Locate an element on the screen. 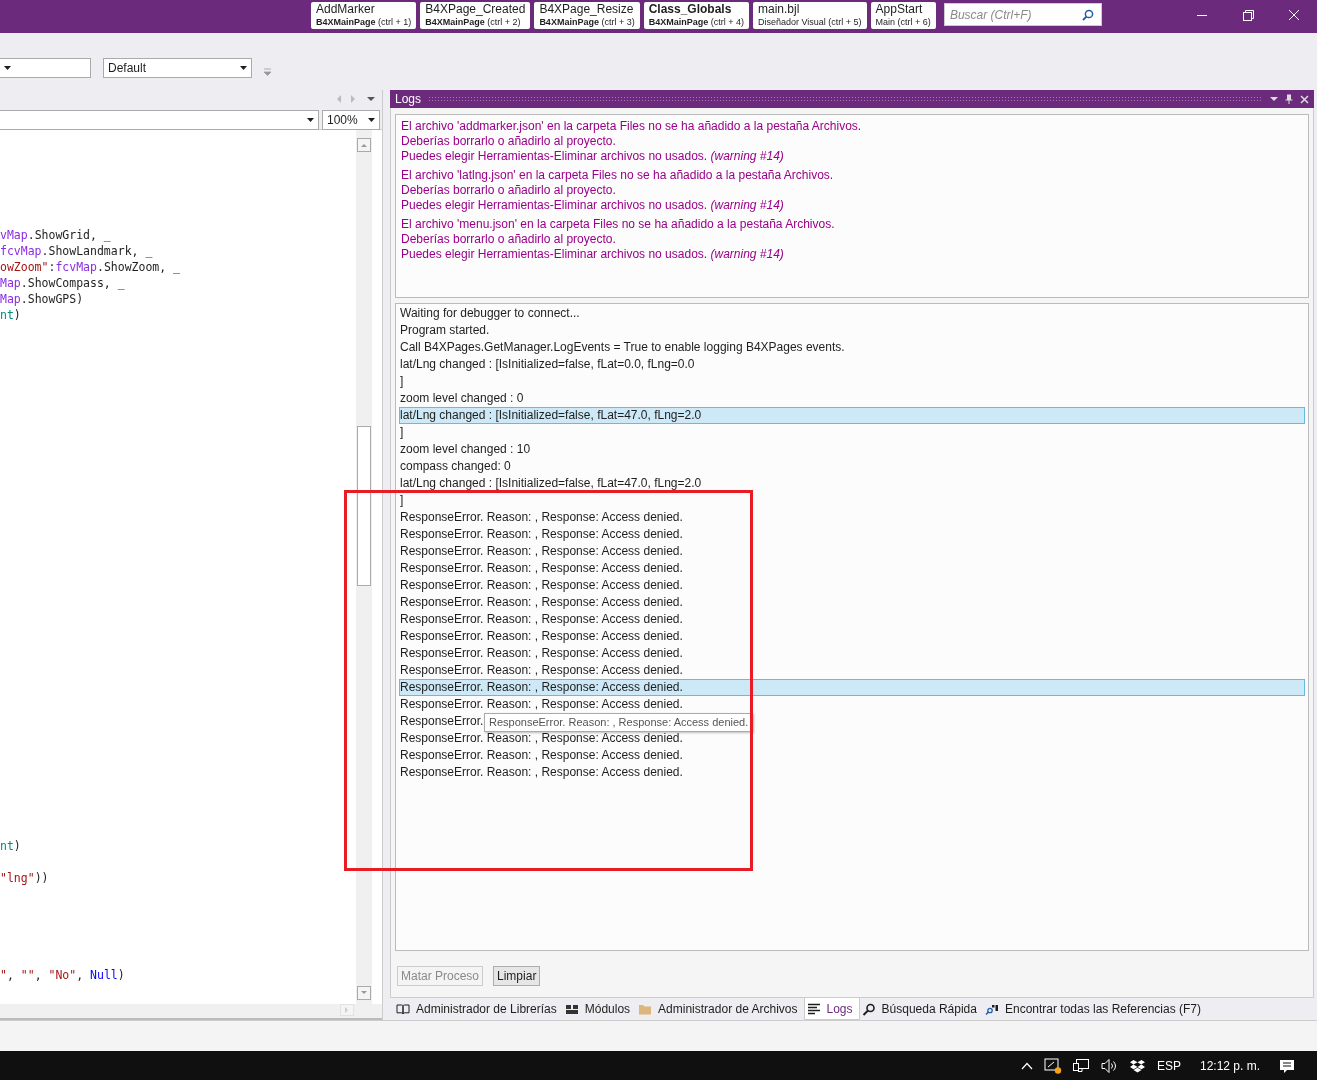  code-line: fcvMap.ShowLandmark, _ is located at coordinates (77, 250).